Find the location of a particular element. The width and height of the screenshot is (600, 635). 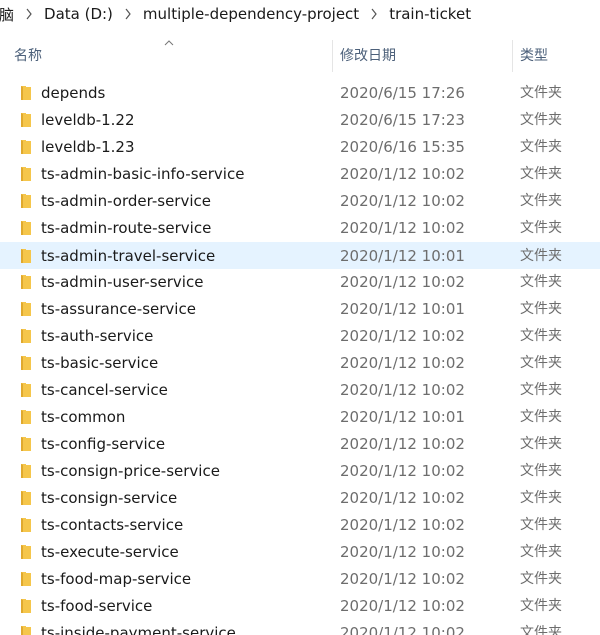

file-row: ts-execute-service 2020/1/12 10:02 文件夹 is located at coordinates (300, 552).